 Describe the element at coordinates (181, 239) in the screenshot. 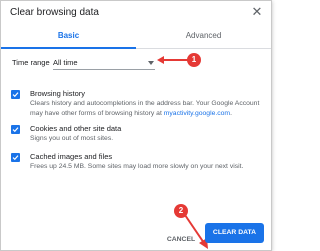

I see `cancel-button: CANCEL` at that location.